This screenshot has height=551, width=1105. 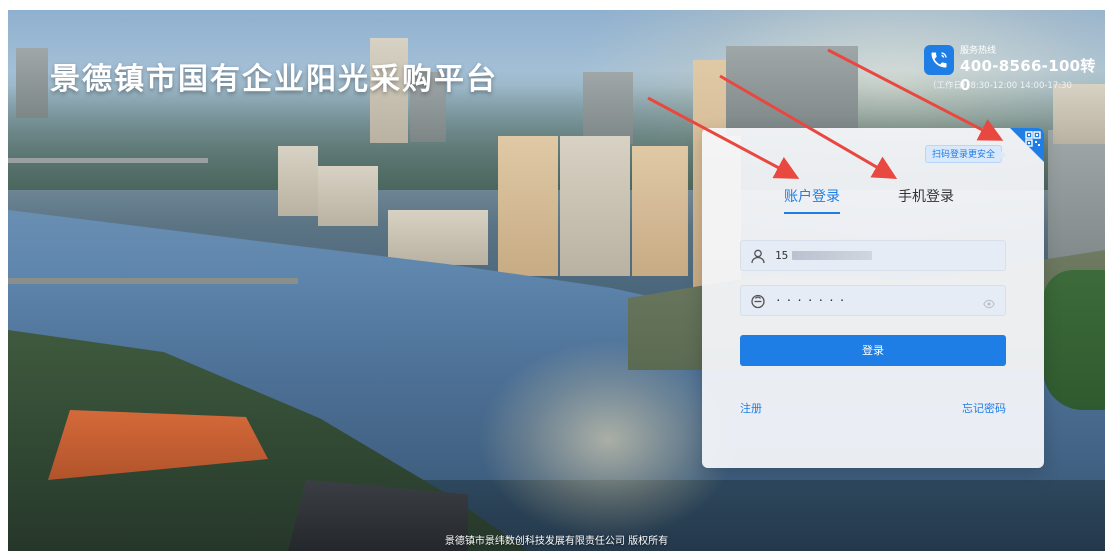 I want to click on background-river-shine, so click(x=608, y=440).